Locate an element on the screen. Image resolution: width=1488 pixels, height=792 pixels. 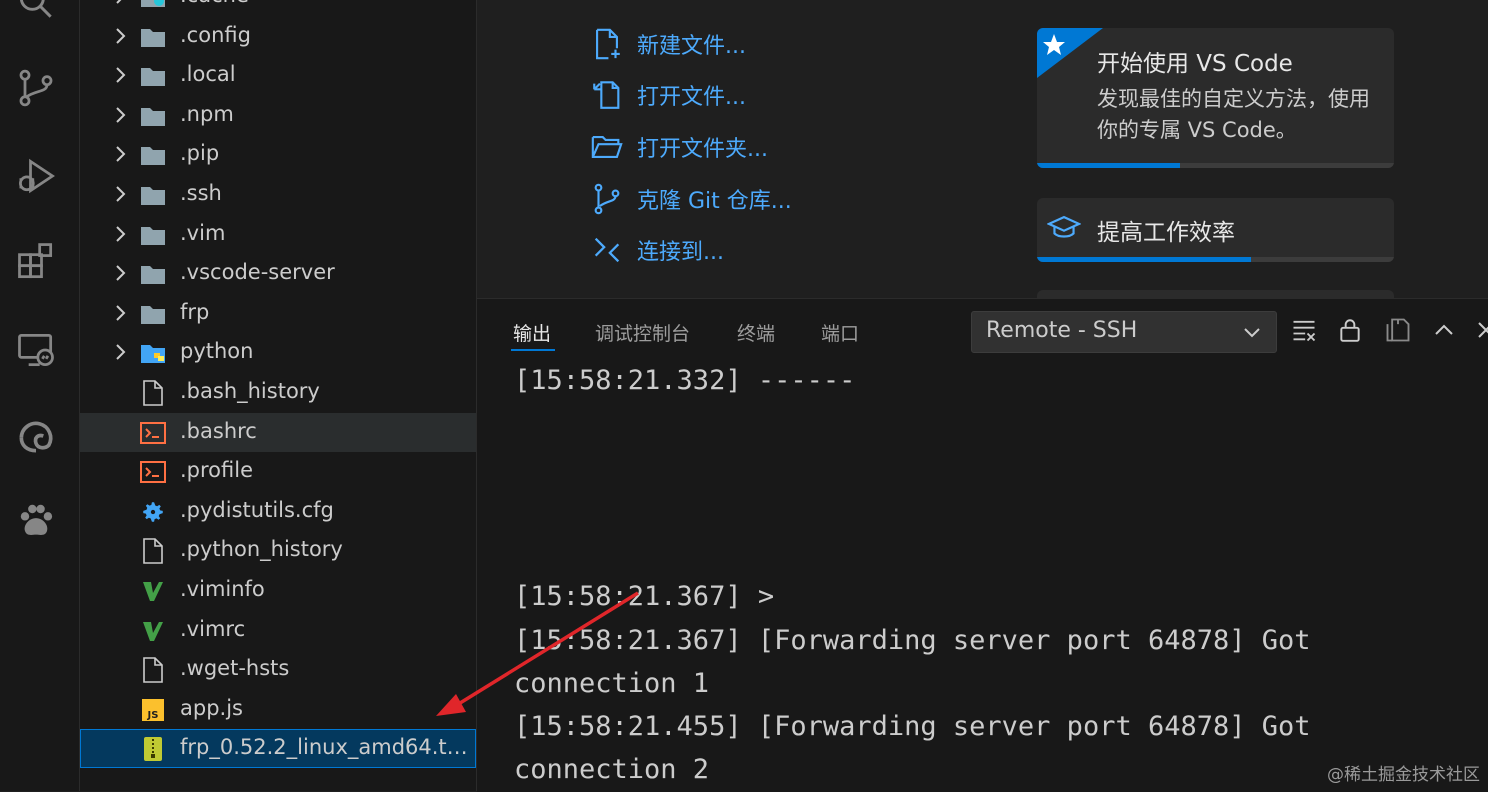
edge-browser-icon is located at coordinates (36, 436).